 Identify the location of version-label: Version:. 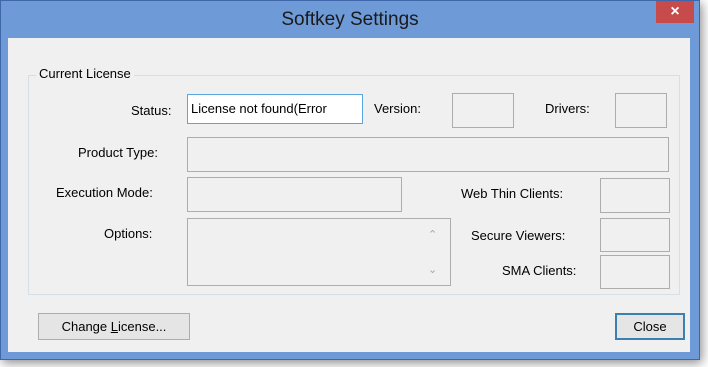
(397, 108).